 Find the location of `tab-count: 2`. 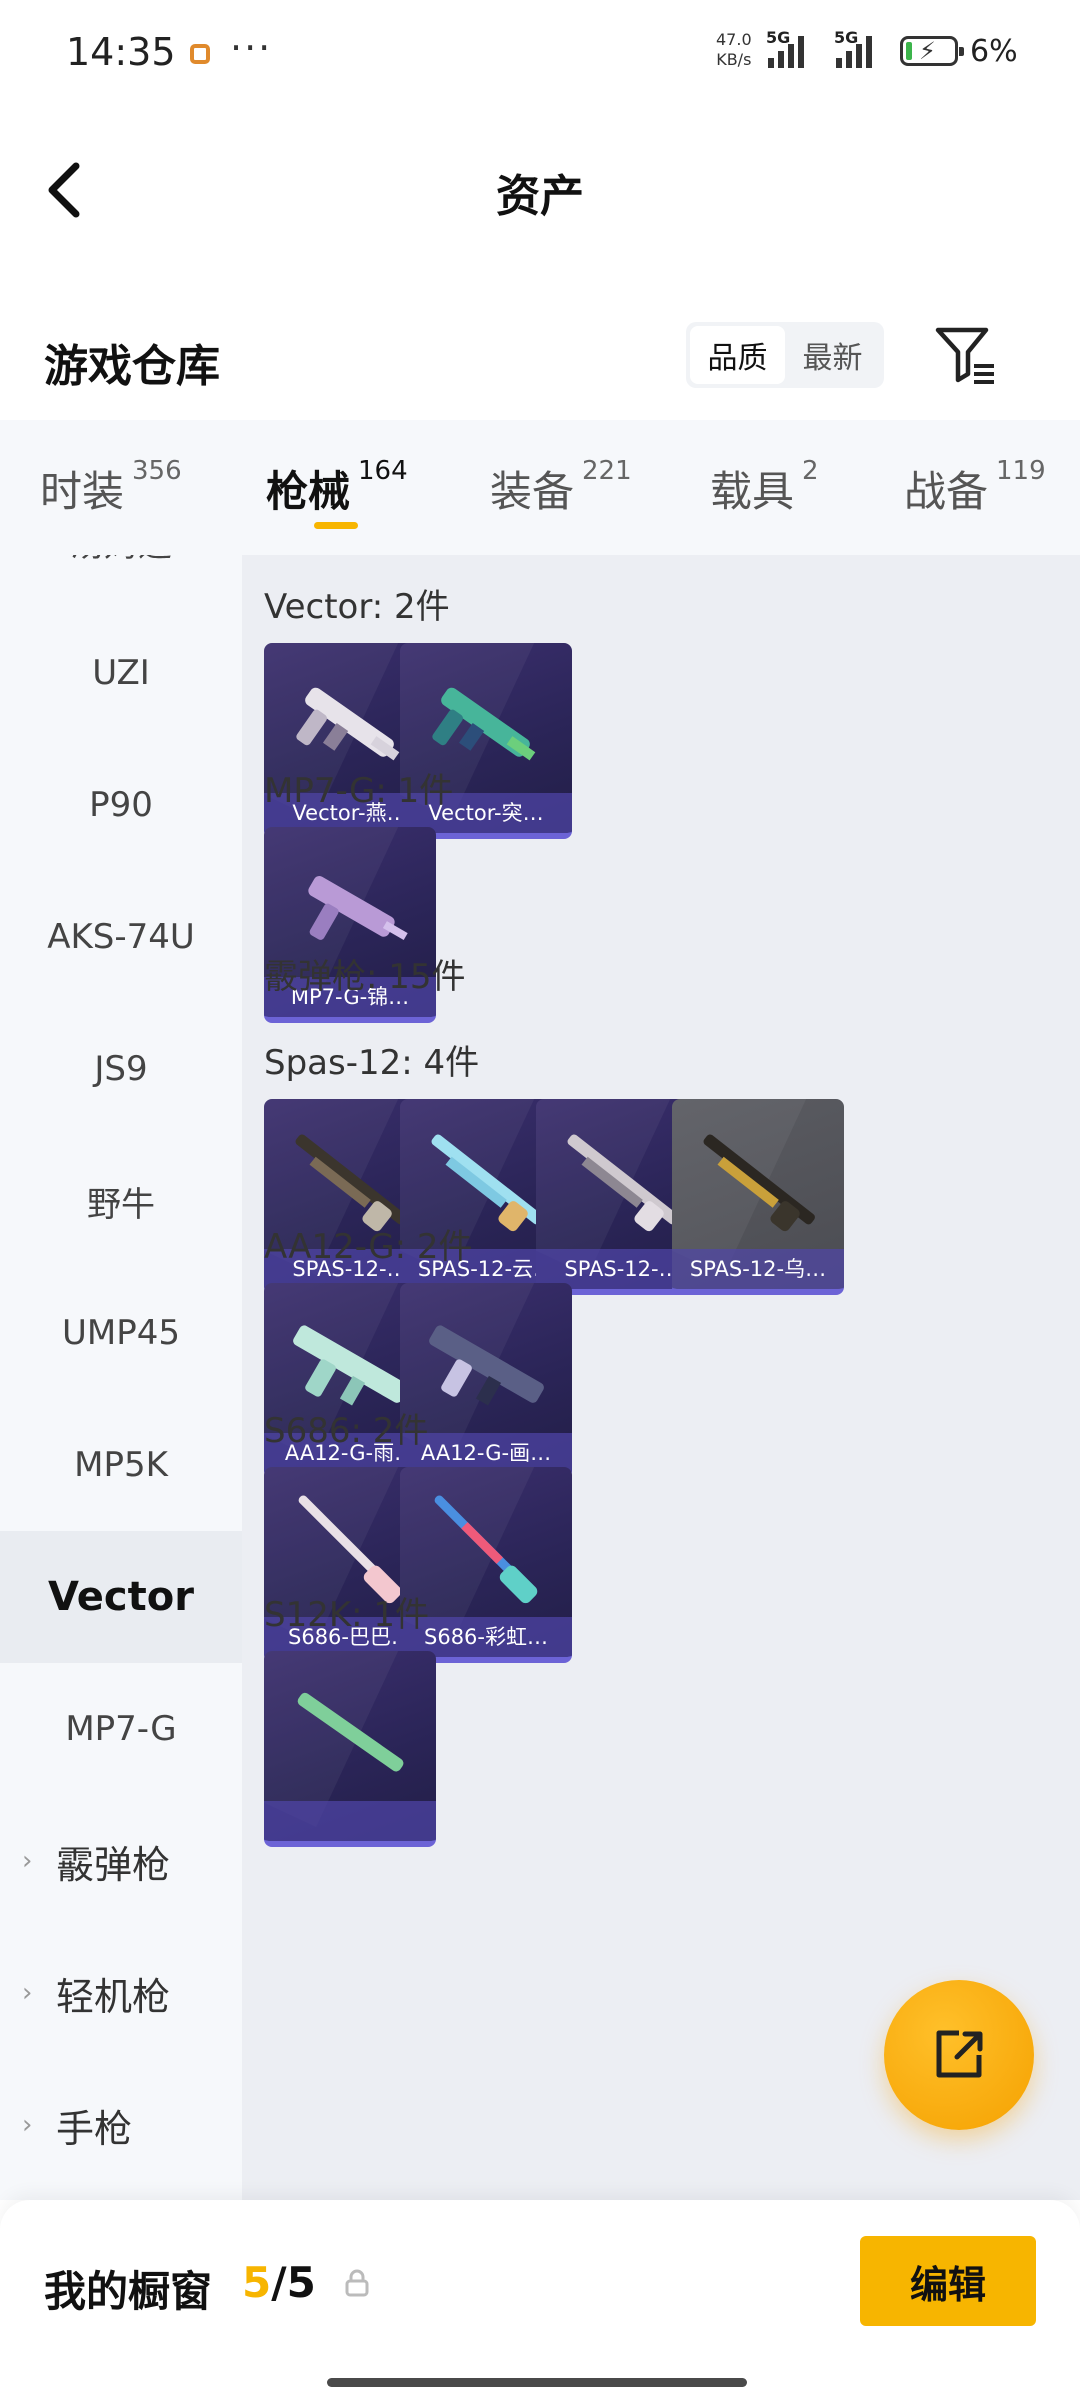

tab-count: 2 is located at coordinates (810, 471).